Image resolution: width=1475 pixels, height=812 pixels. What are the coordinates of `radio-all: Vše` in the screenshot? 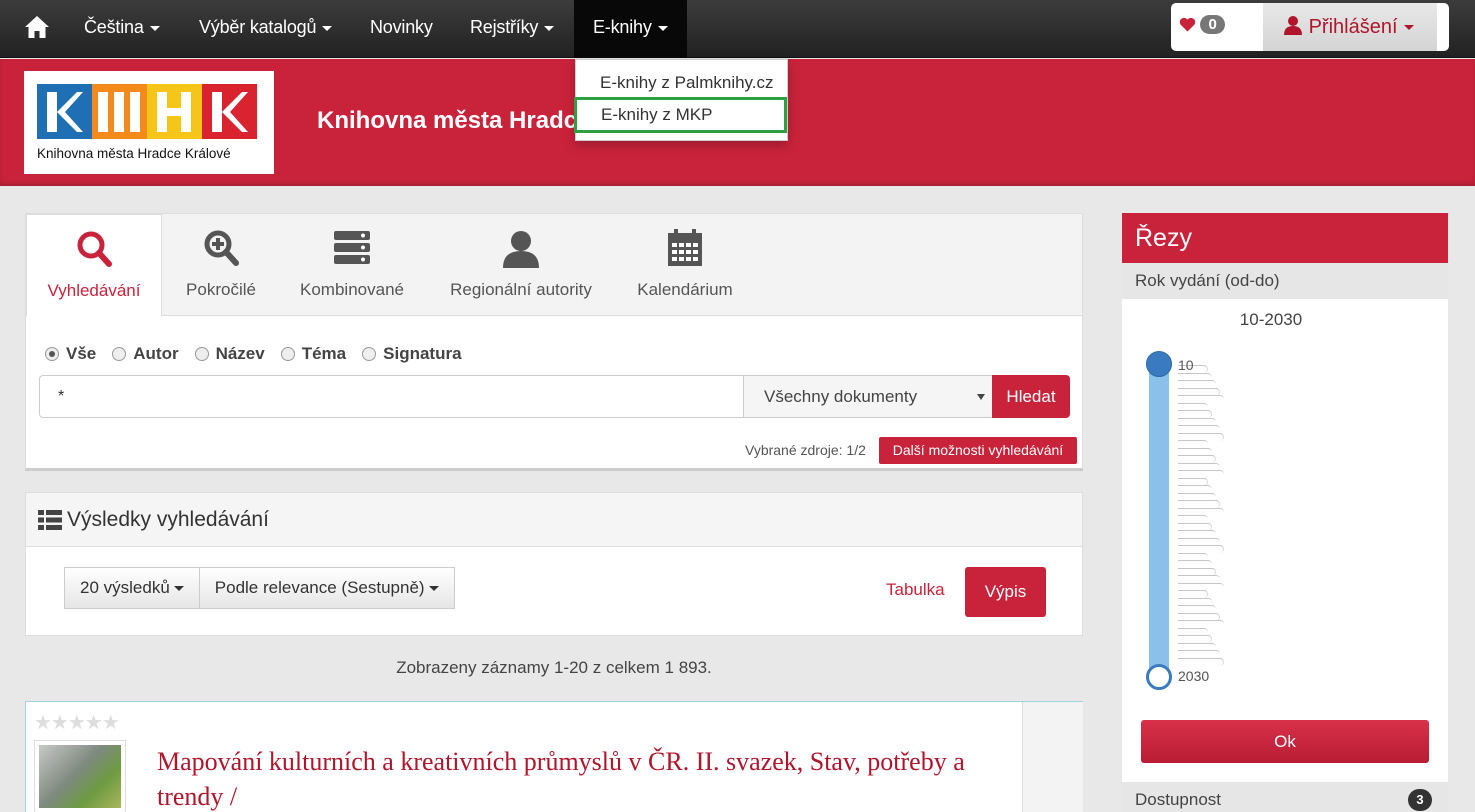 It's located at (70, 354).